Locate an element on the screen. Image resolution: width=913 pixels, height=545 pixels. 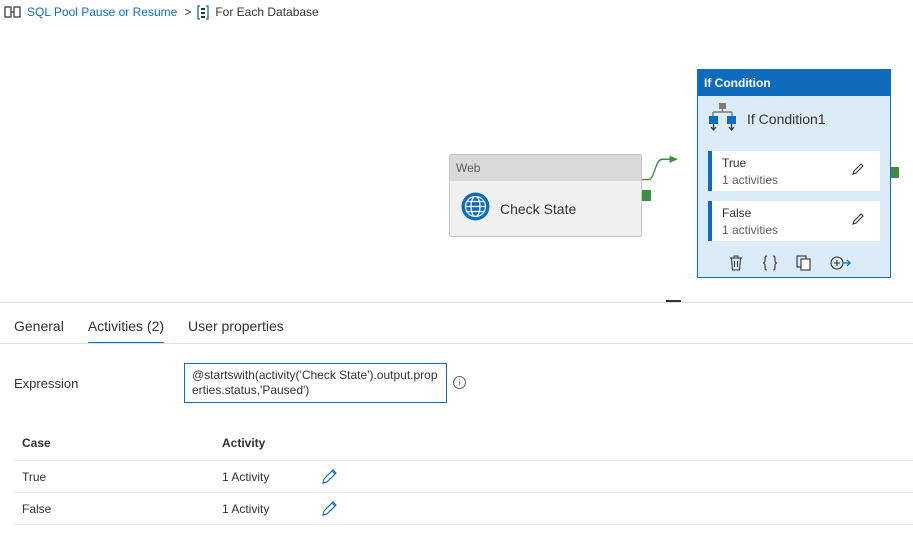
edit-true-activities-icon is located at coordinates (329, 477).